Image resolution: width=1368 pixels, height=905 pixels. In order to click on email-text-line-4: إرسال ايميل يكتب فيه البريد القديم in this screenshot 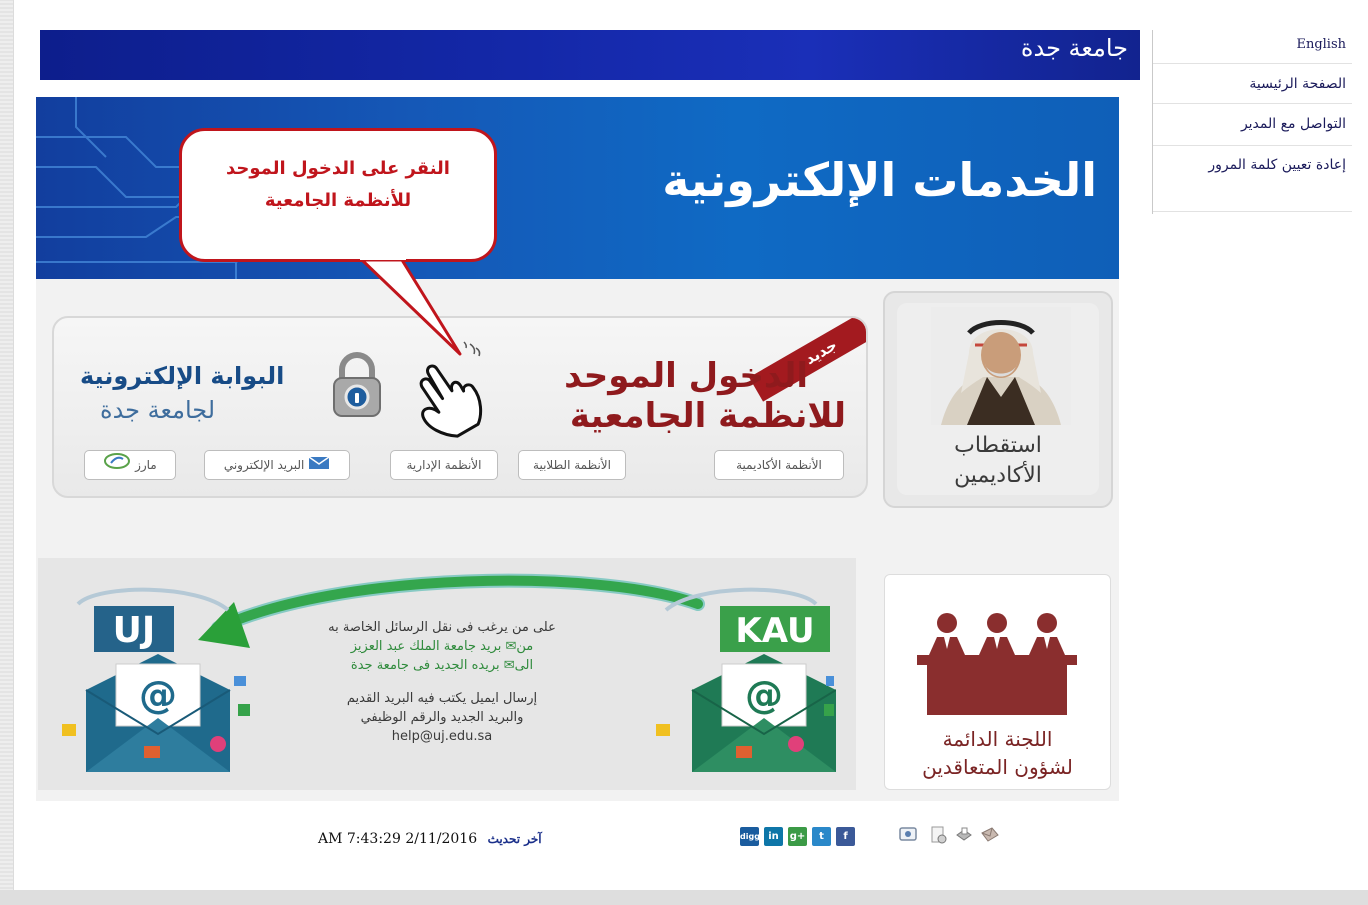, I will do `click(442, 698)`.